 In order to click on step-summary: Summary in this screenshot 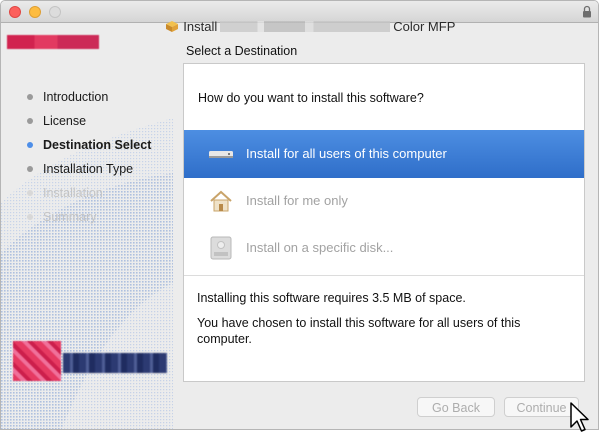, I will do `click(89, 221)`.